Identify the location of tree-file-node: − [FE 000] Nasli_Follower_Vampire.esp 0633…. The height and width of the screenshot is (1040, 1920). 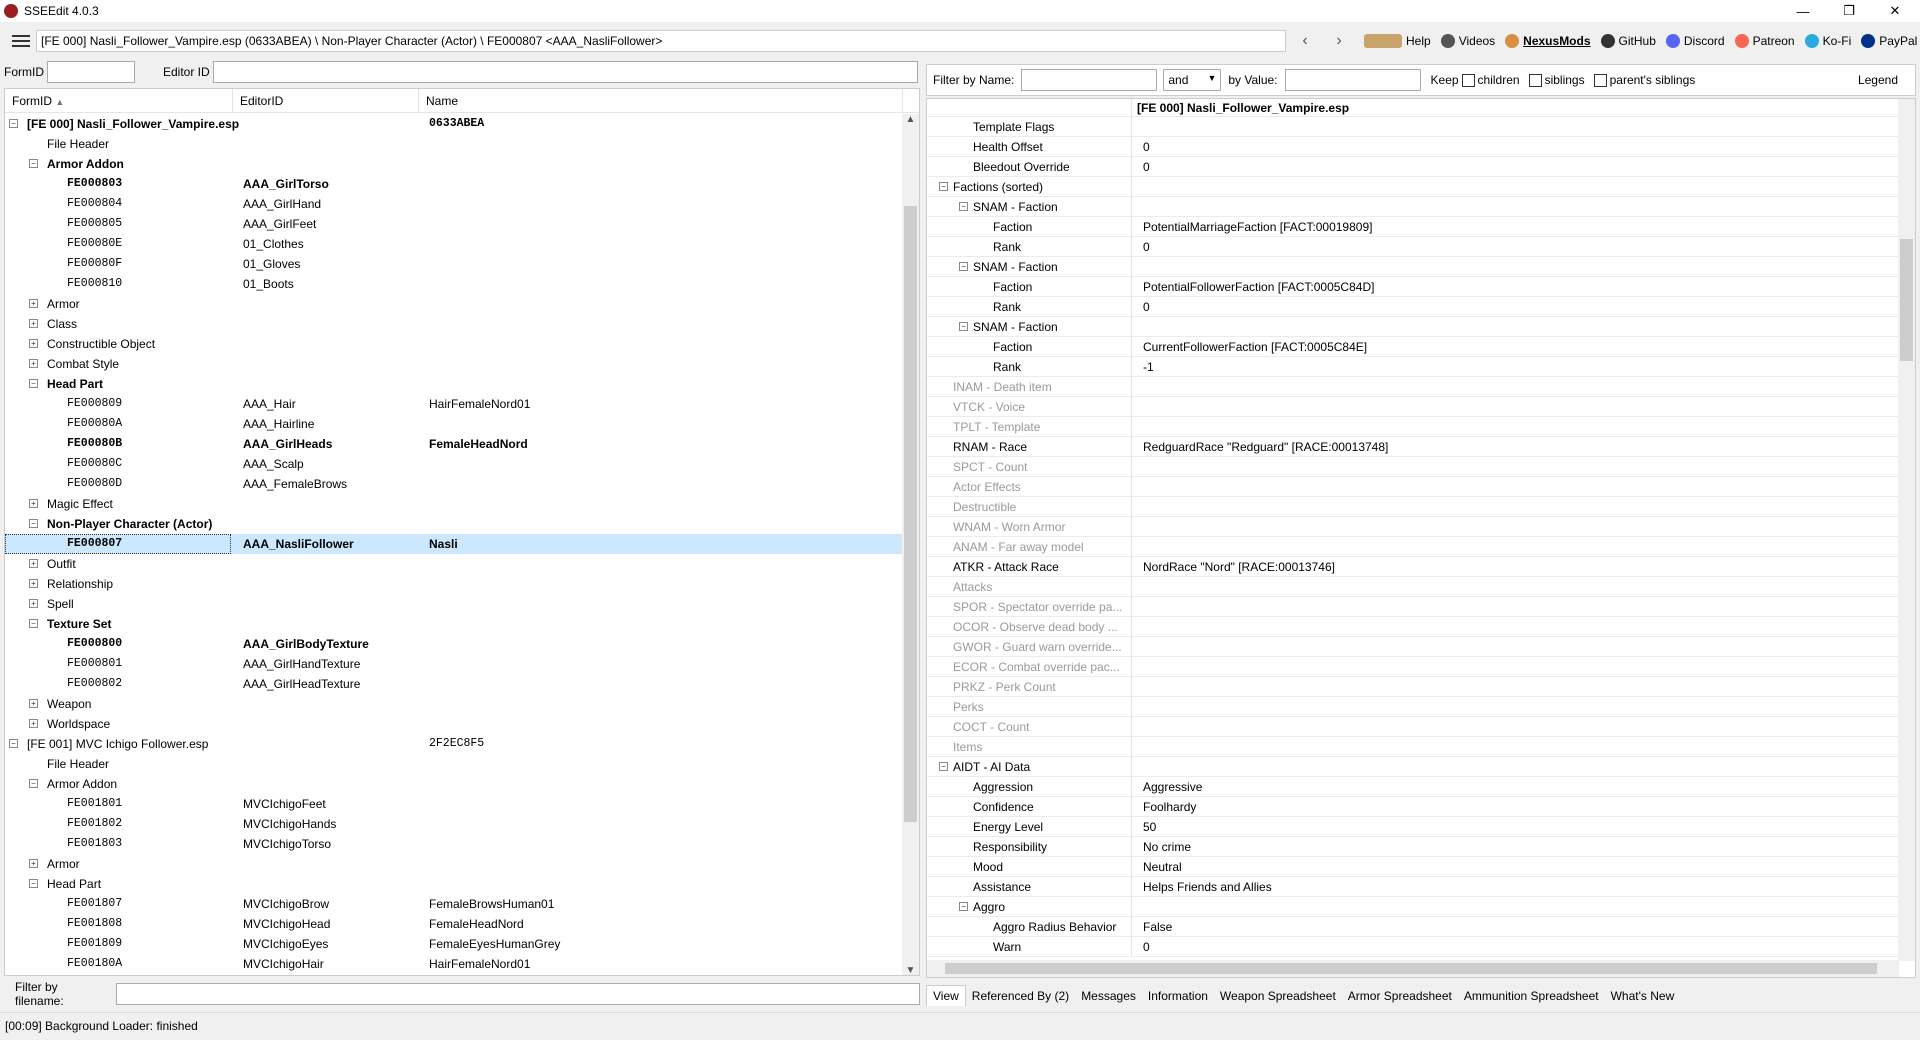
(454, 124).